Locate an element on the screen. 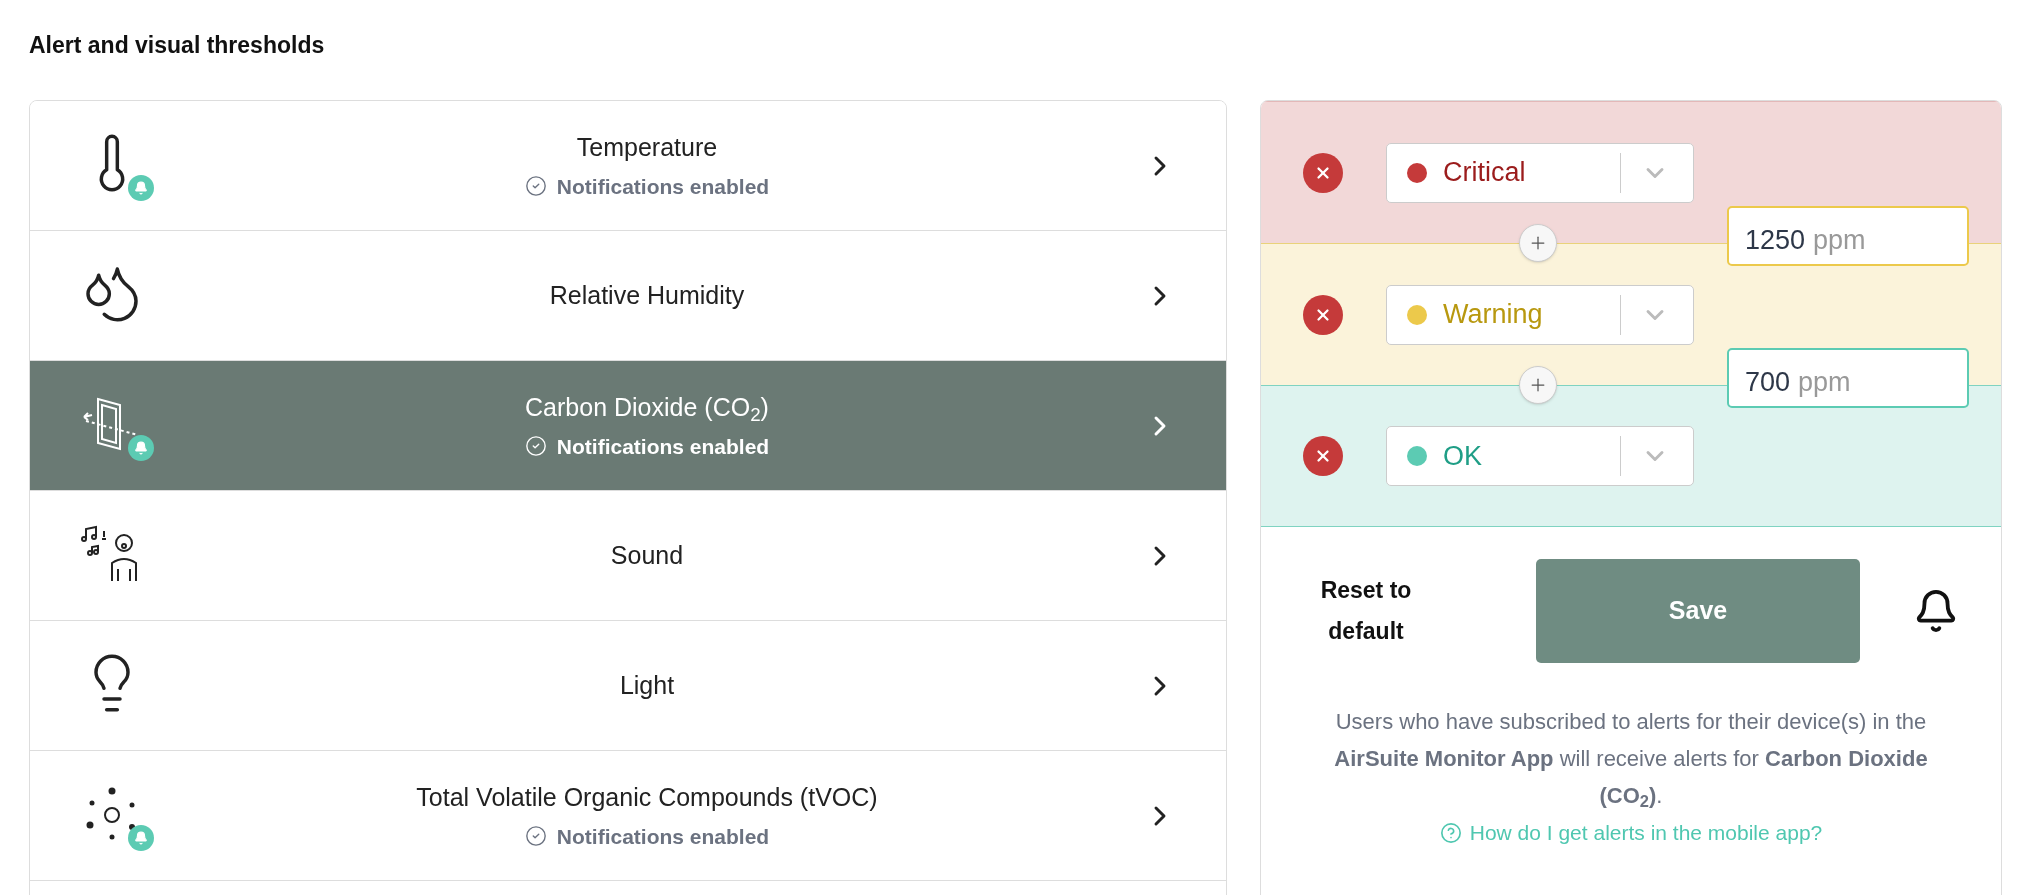 The height and width of the screenshot is (895, 2028). close-icon is located at coordinates (1323, 456).